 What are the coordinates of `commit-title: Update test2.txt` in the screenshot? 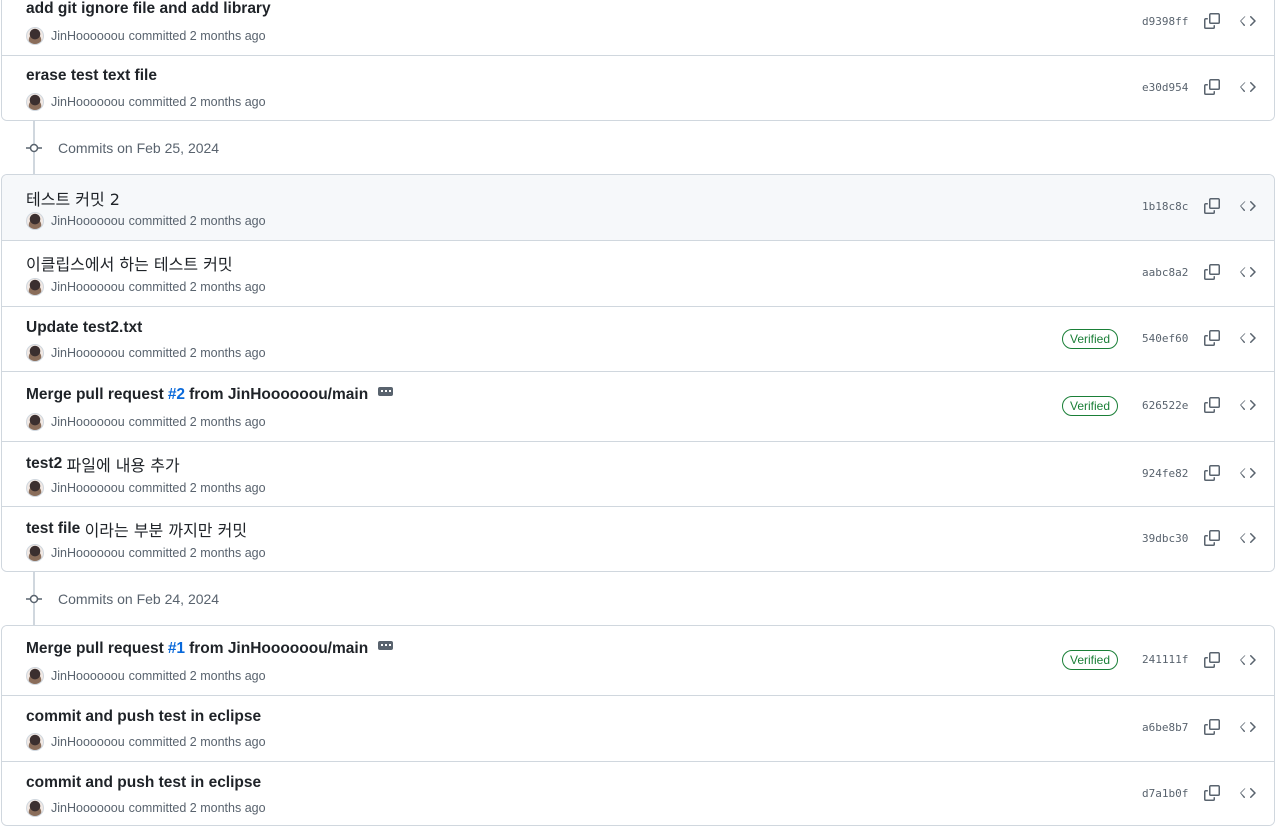 It's located at (84, 328).